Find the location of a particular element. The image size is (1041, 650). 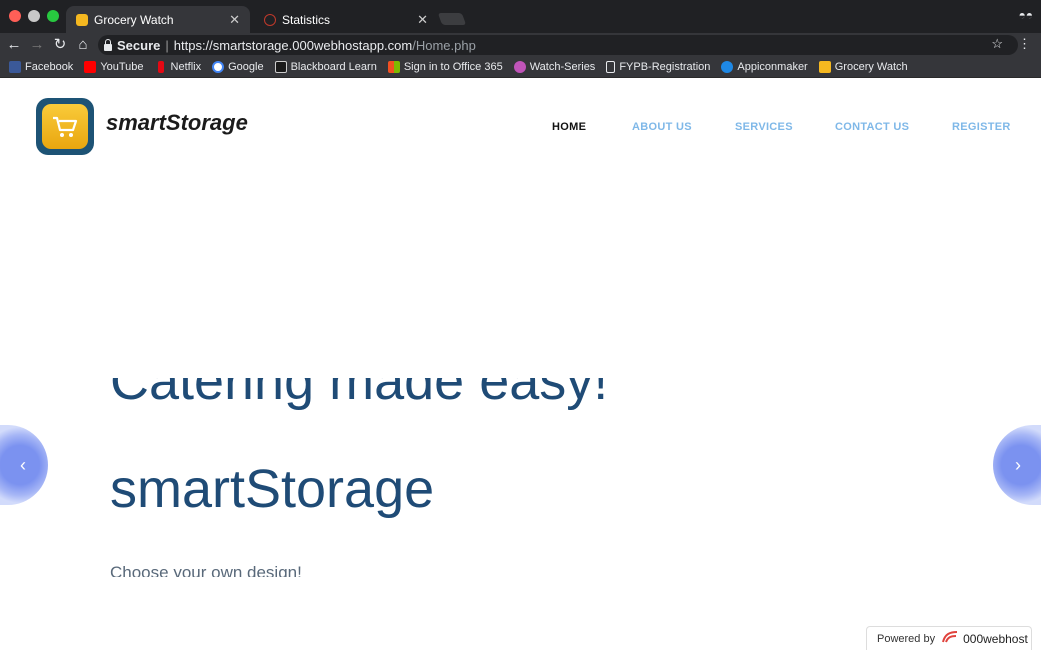

facebook-icon is located at coordinates (15, 67).